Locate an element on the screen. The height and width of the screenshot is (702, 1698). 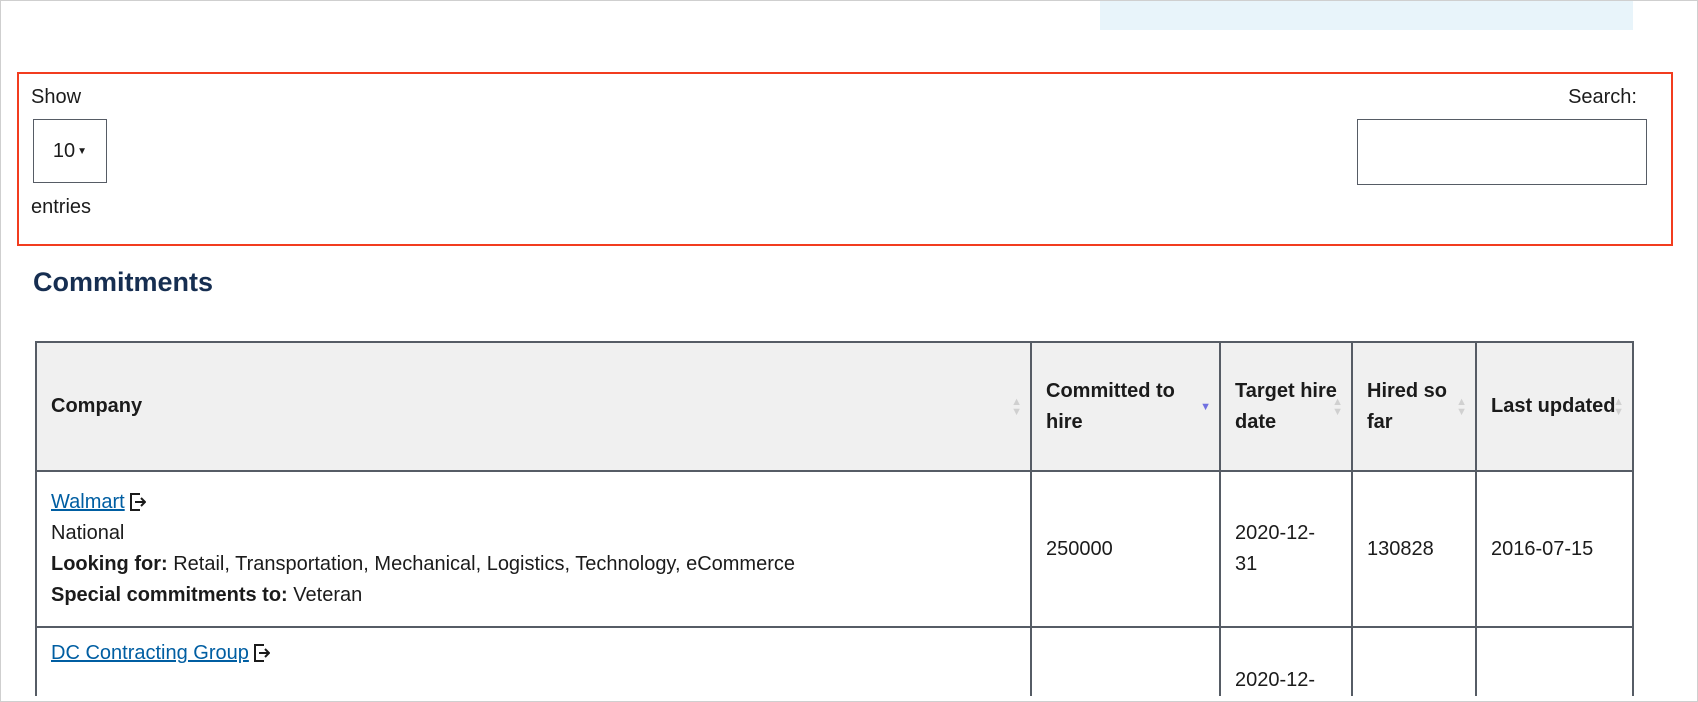
page-length-value: 10 is located at coordinates (64, 150).